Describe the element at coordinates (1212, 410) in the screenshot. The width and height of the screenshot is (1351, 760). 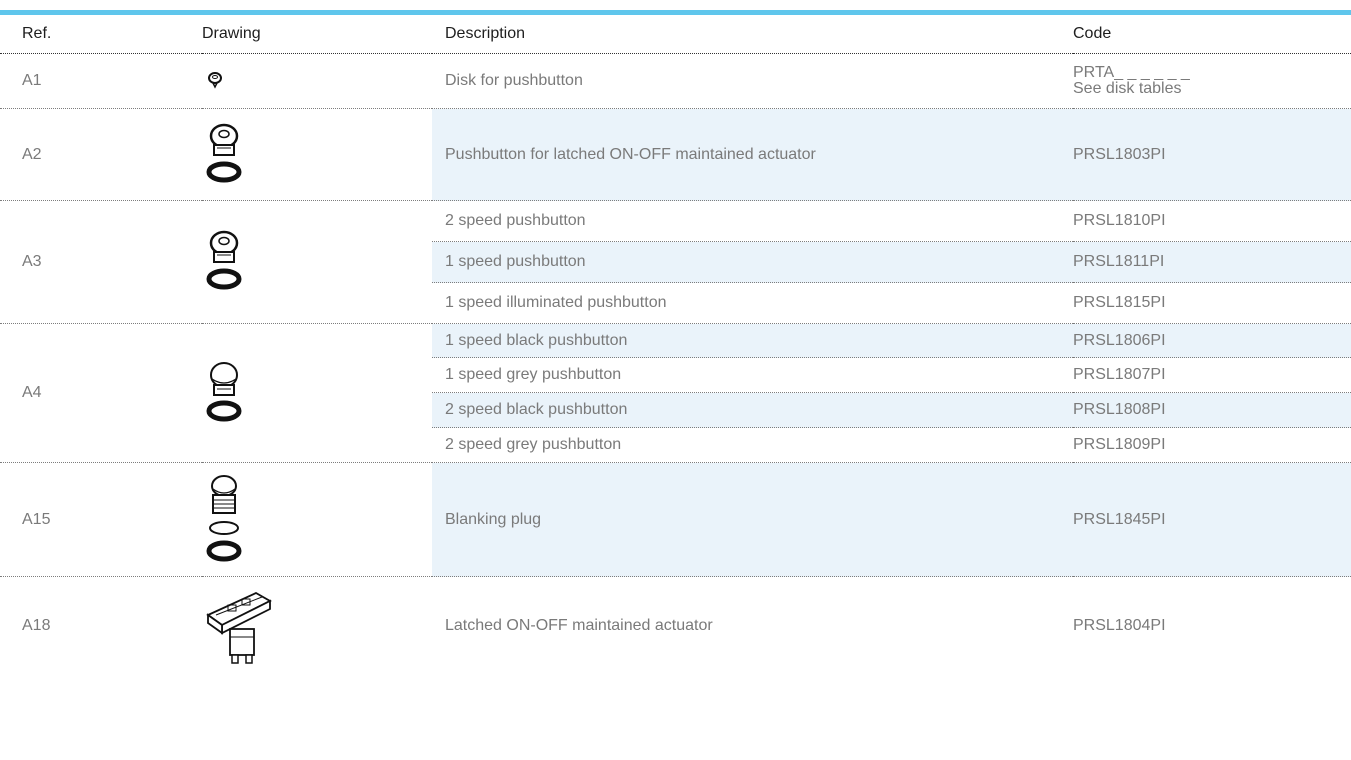
I see `code-cell: PRSL1808PI` at that location.